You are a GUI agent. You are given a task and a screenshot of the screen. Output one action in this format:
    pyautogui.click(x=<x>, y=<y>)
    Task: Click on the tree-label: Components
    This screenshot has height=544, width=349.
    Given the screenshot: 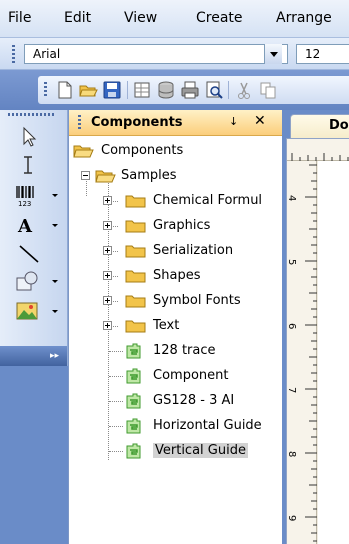 What is the action you would take?
    pyautogui.click(x=142, y=150)
    